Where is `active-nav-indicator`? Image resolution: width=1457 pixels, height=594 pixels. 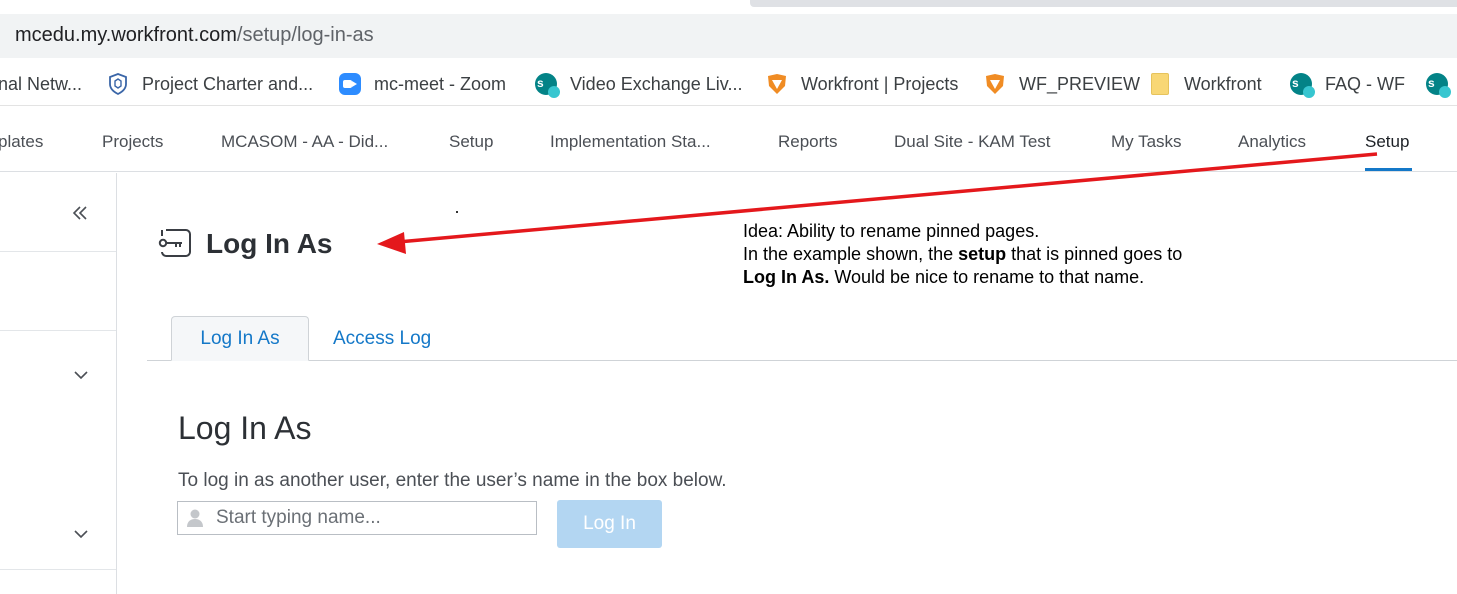 active-nav-indicator is located at coordinates (1388, 169).